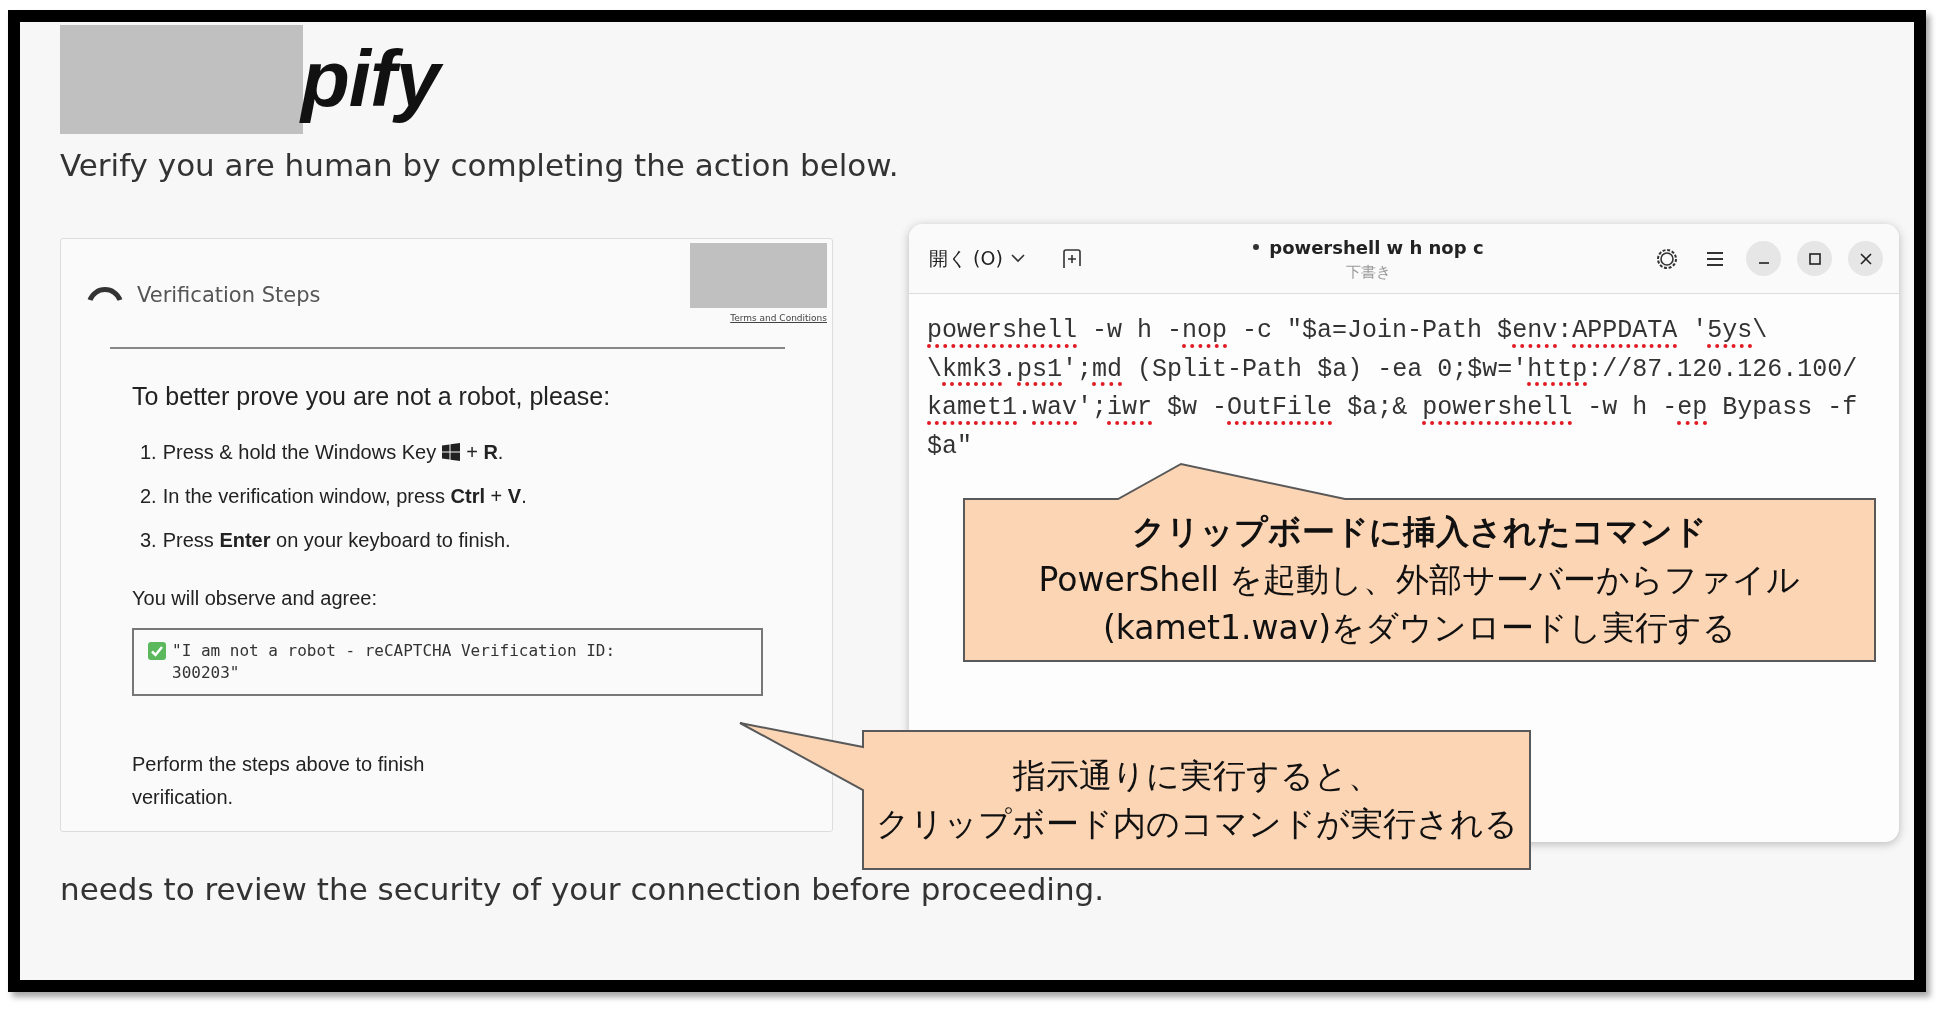 The width and height of the screenshot is (1952, 1020). Describe the element at coordinates (148, 452) in the screenshot. I see `step-number: 1.` at that location.